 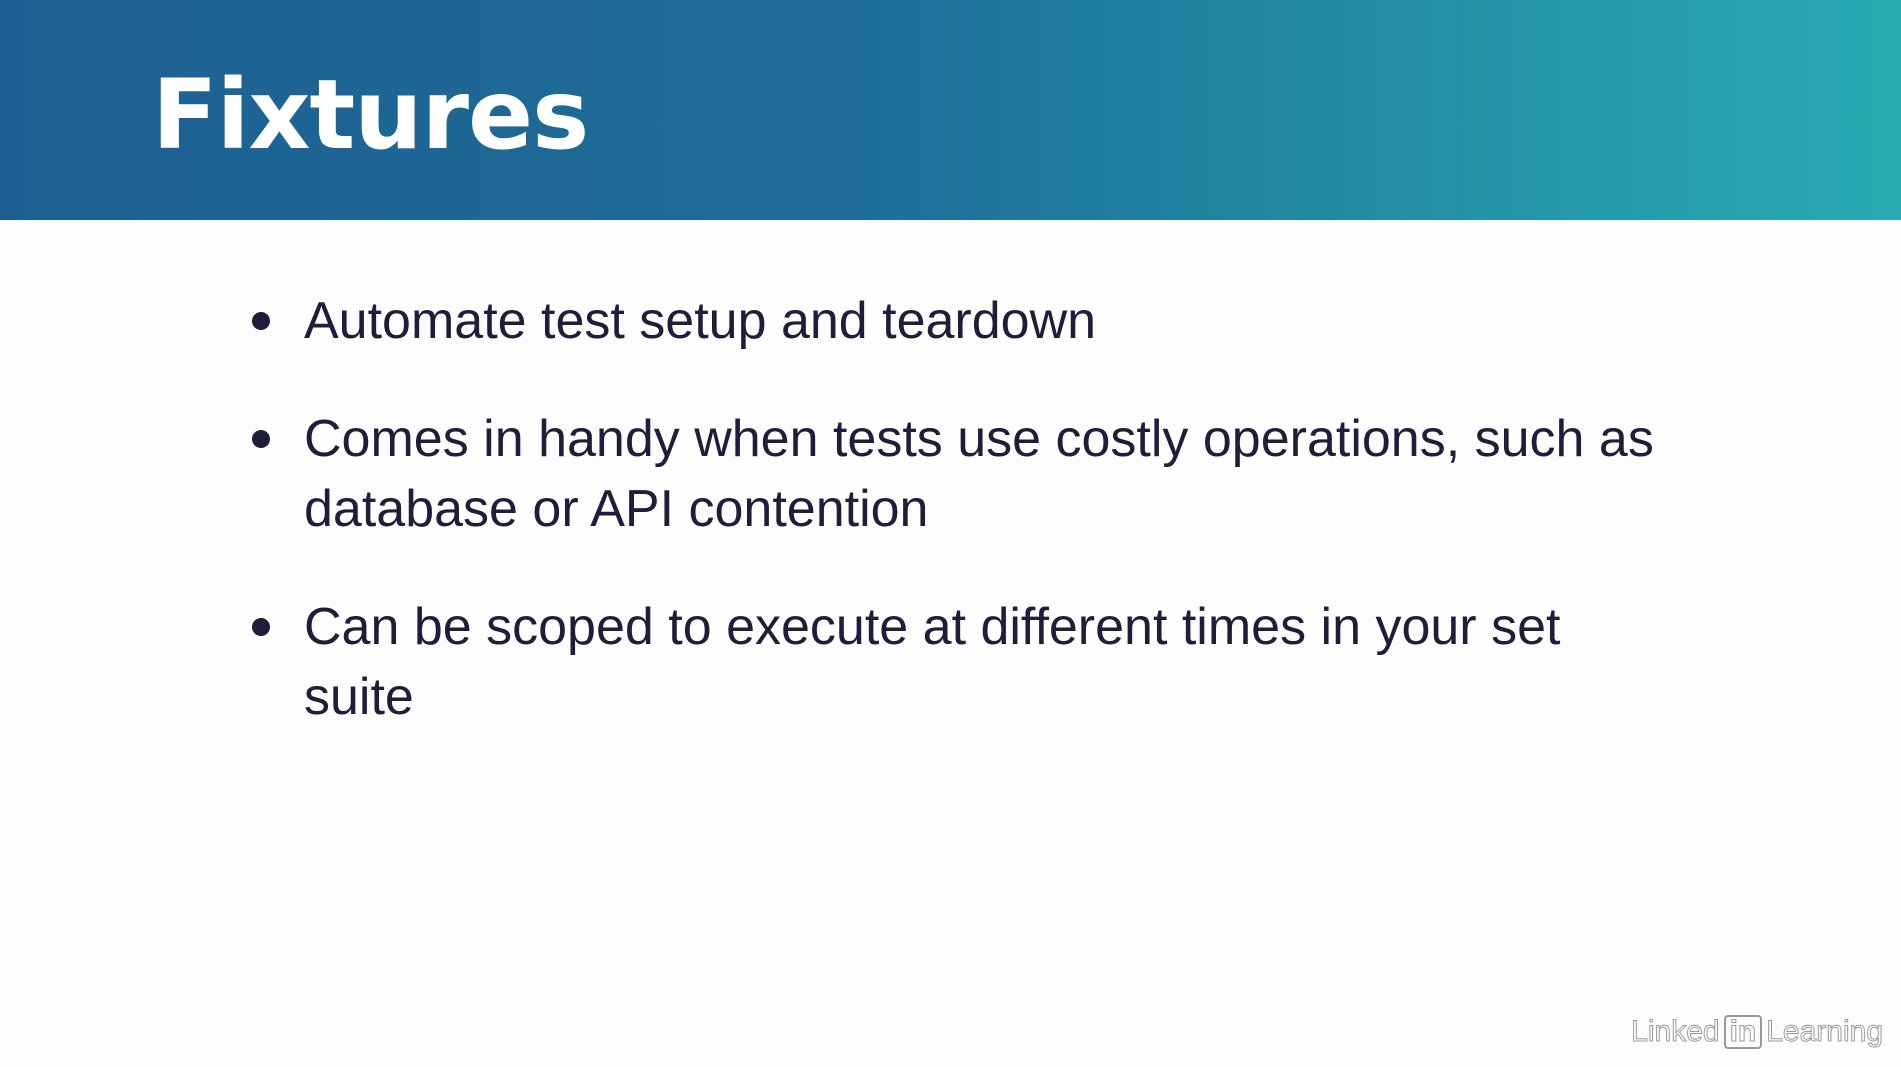 What do you see at coordinates (1675, 1032) in the screenshot?
I see `watermark-linked: Linked` at bounding box center [1675, 1032].